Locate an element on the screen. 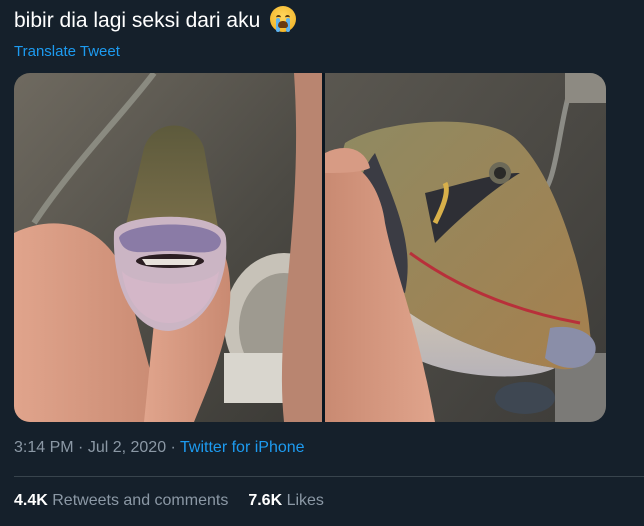 This screenshot has width=644, height=526. tweet-text-content: bibir dia lagi seksi dari aku is located at coordinates (137, 20).